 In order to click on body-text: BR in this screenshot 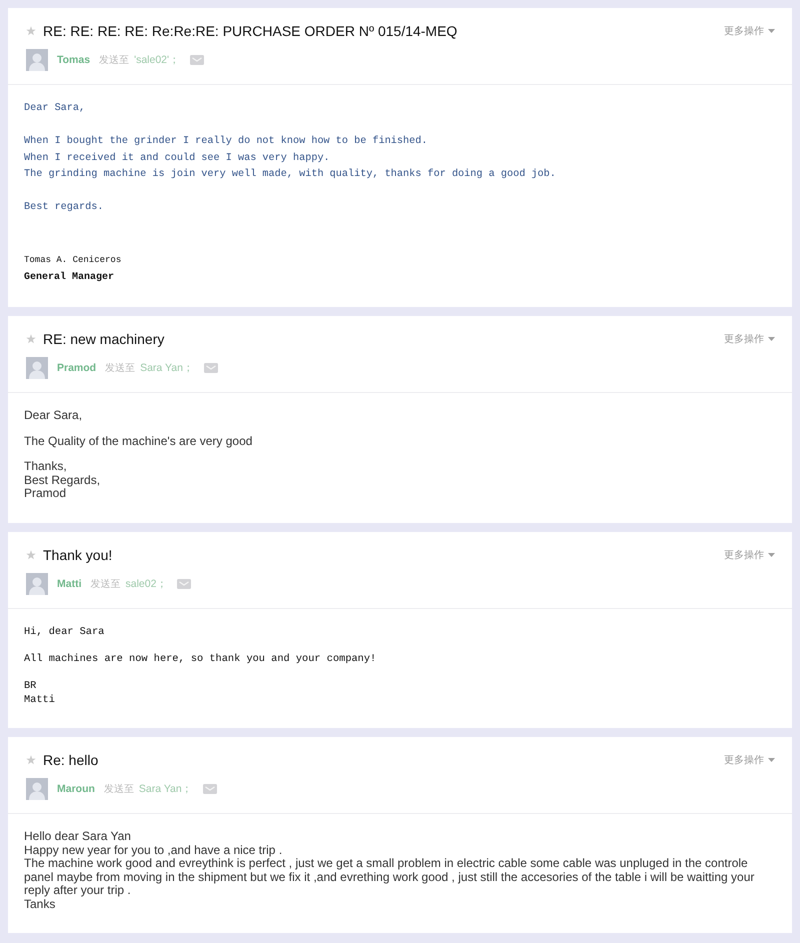, I will do `click(31, 685)`.